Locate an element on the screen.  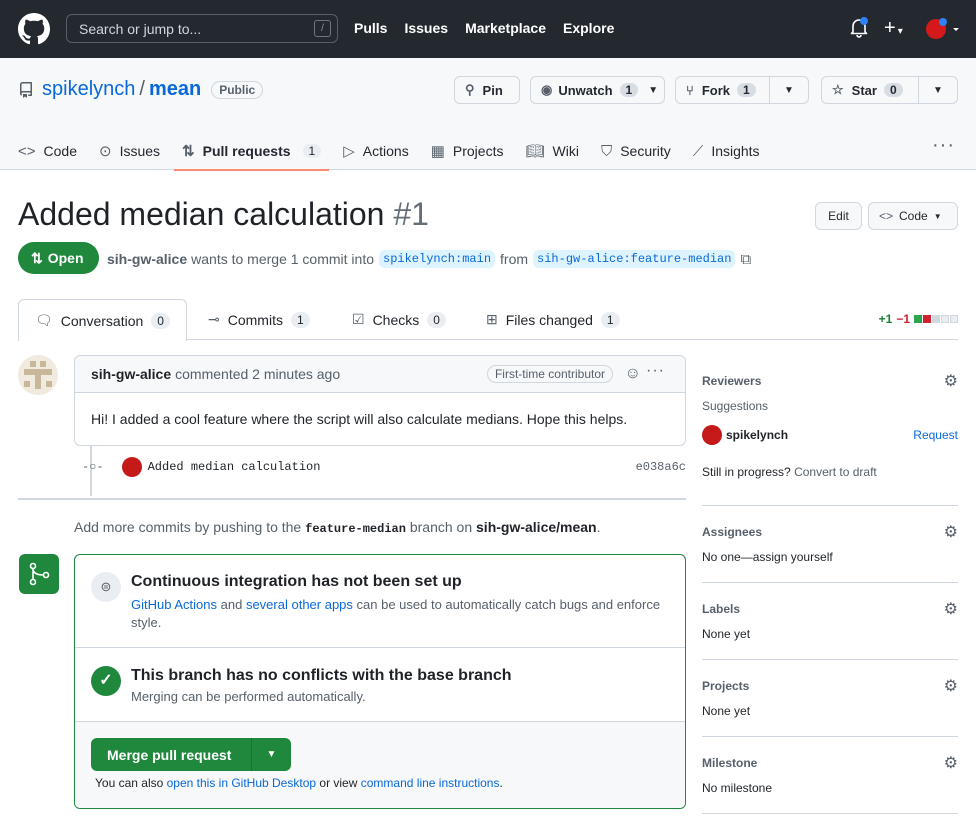
merge-pull-request-button: Merge pull request is located at coordinates (171, 755).